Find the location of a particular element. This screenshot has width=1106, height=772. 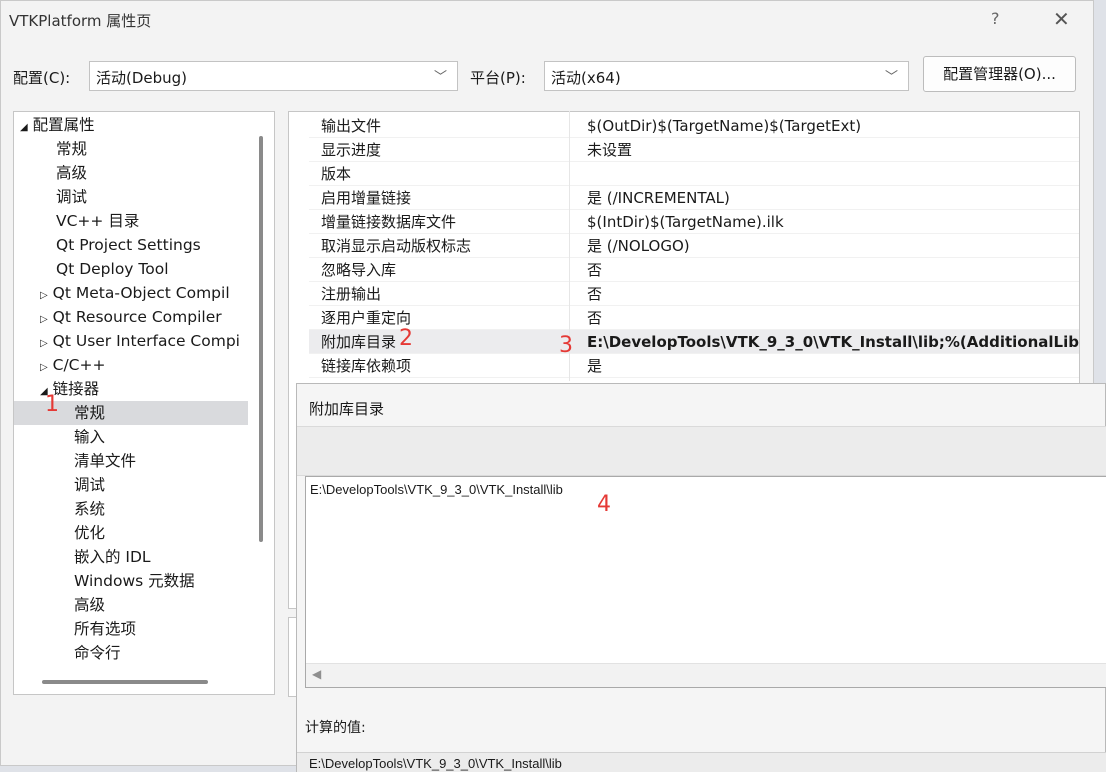

tree-item: ▷ Qt Meta-Object Compil is located at coordinates (135, 293).